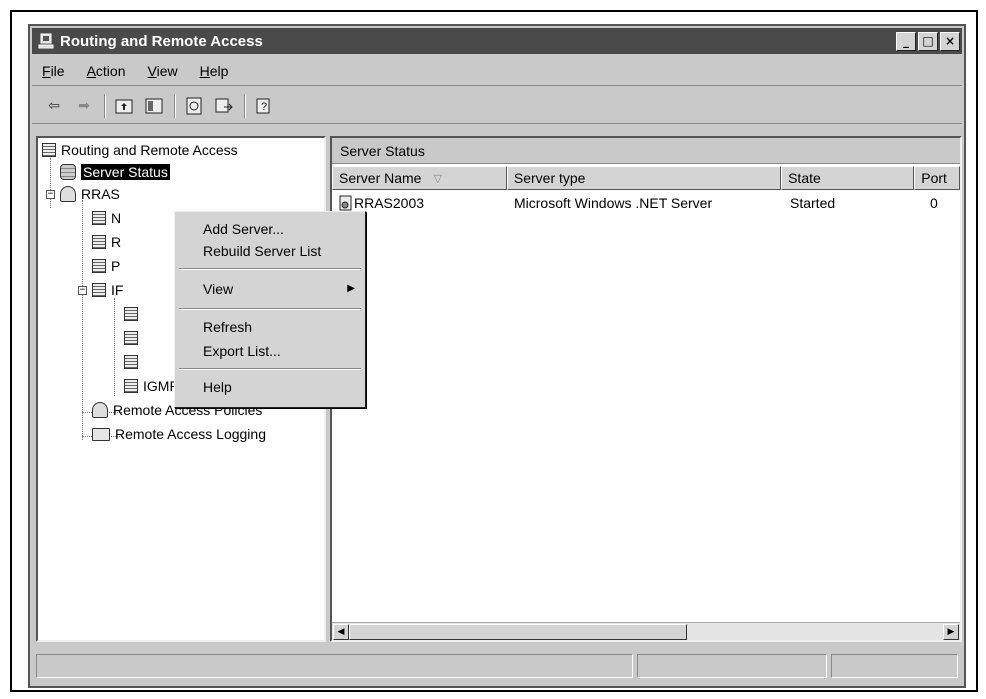 The height and width of the screenshot is (699, 986). I want to click on show-hide-tree-icon, so click(154, 105).